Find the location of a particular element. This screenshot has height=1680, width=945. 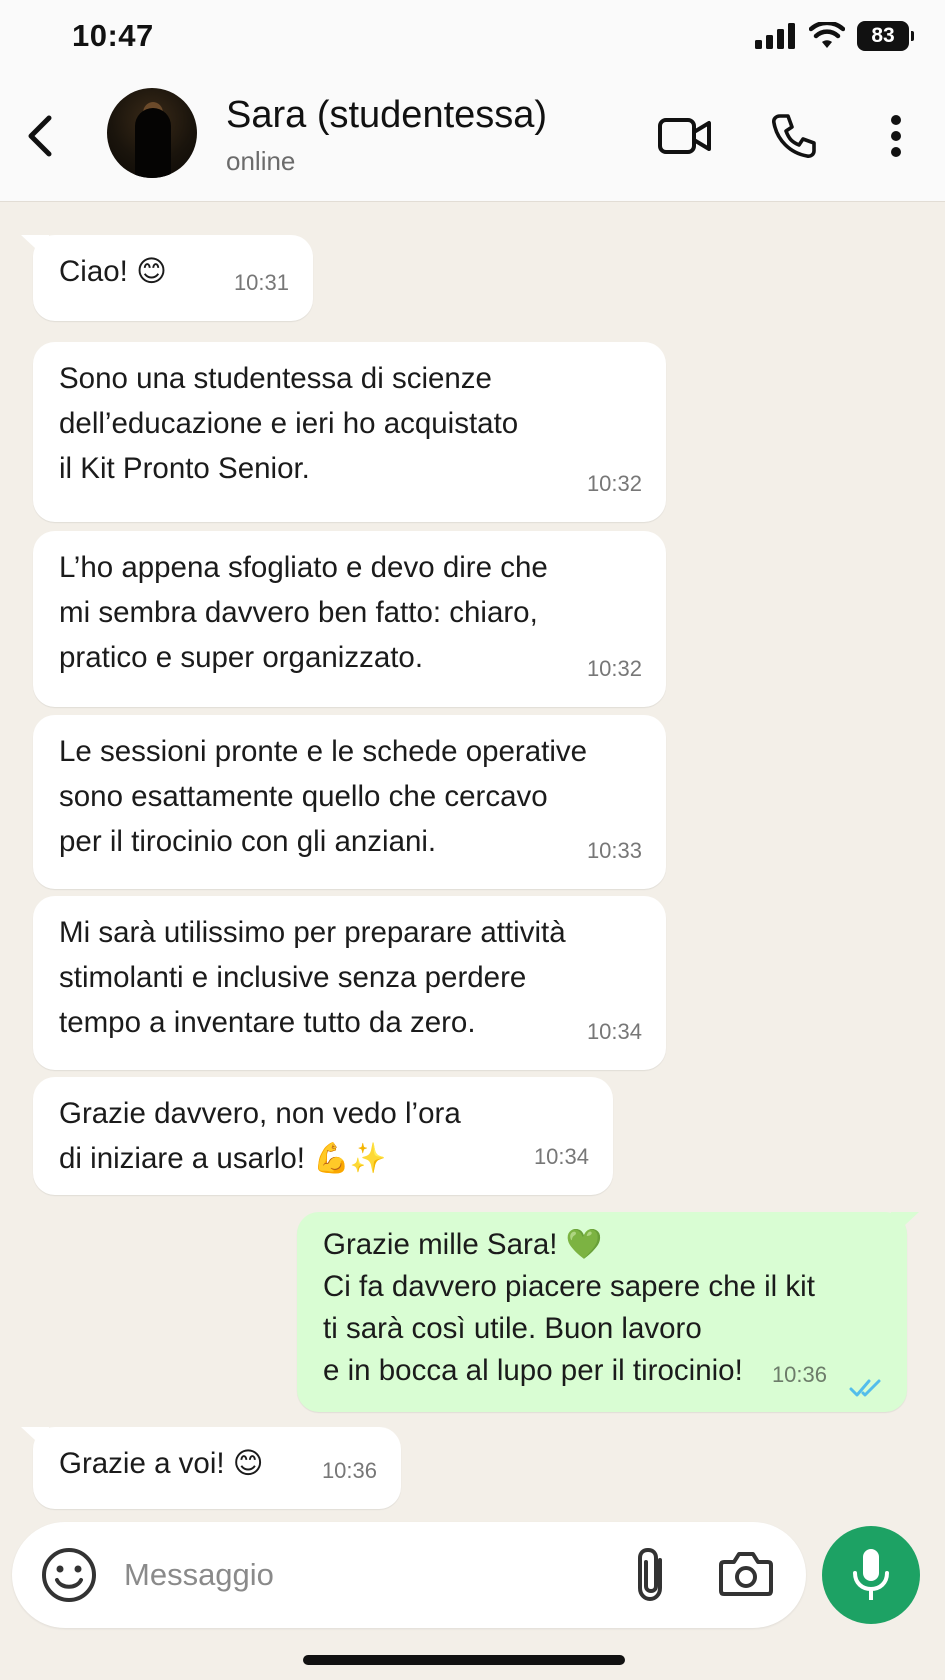

chat-header: Sara (studentessa) online is located at coordinates (472, 139).